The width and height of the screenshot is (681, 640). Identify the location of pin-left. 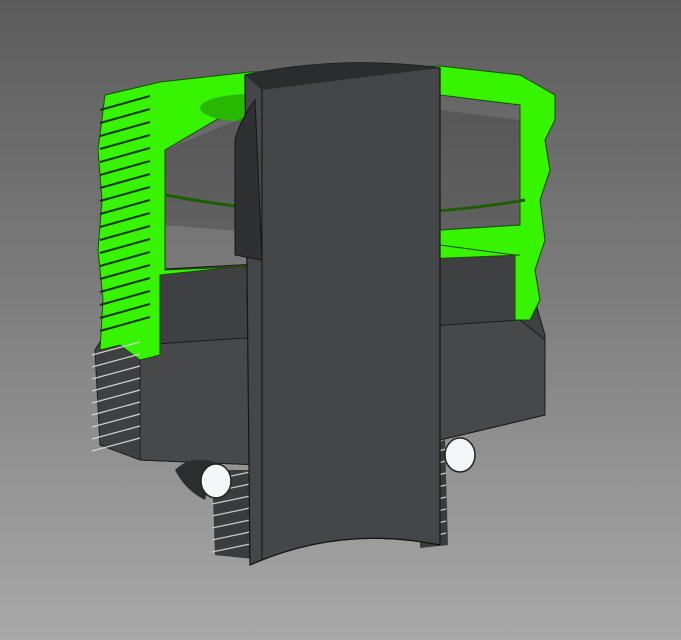
(216, 481).